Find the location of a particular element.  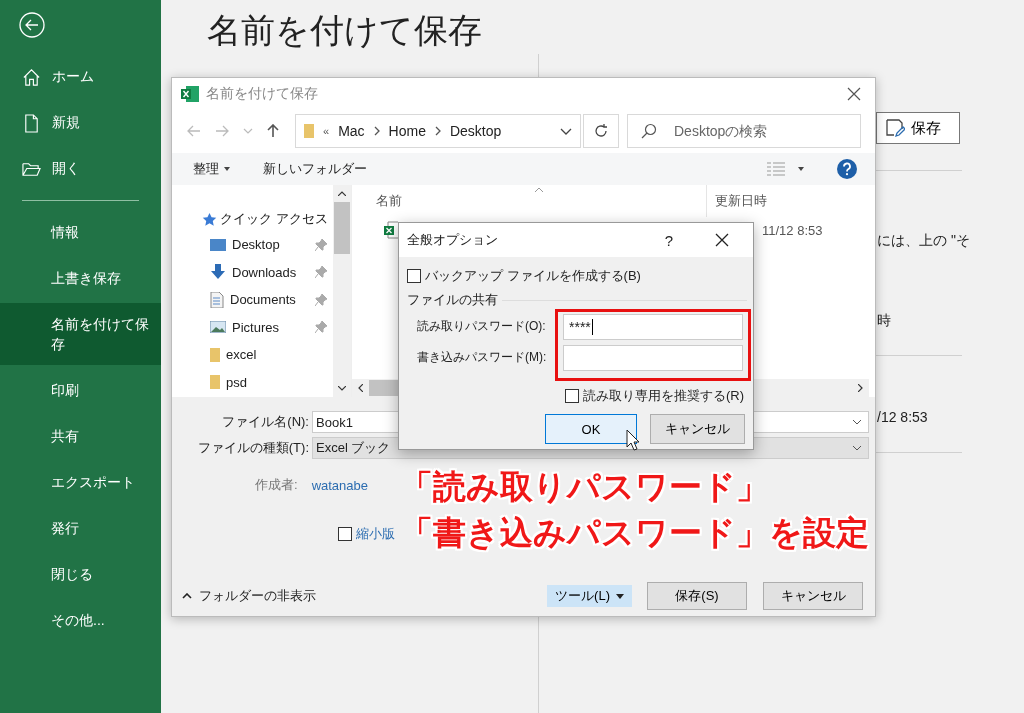

password-field is located at coordinates (653, 357).